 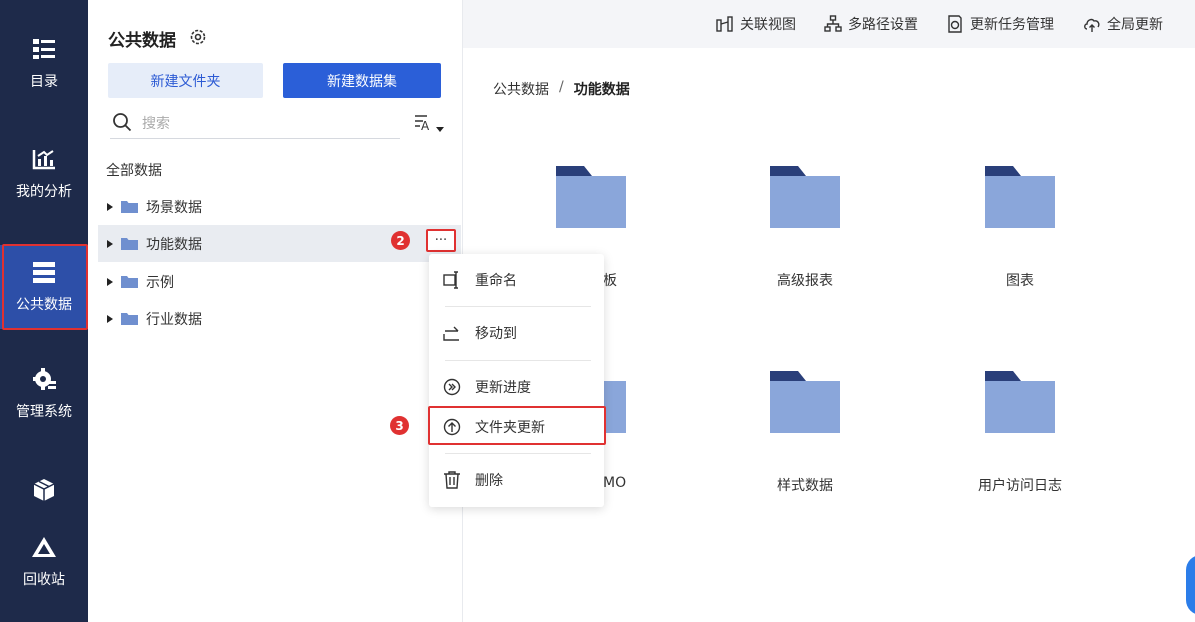 What do you see at coordinates (174, 207) in the screenshot?
I see `tree-item-label: 场景数据` at bounding box center [174, 207].